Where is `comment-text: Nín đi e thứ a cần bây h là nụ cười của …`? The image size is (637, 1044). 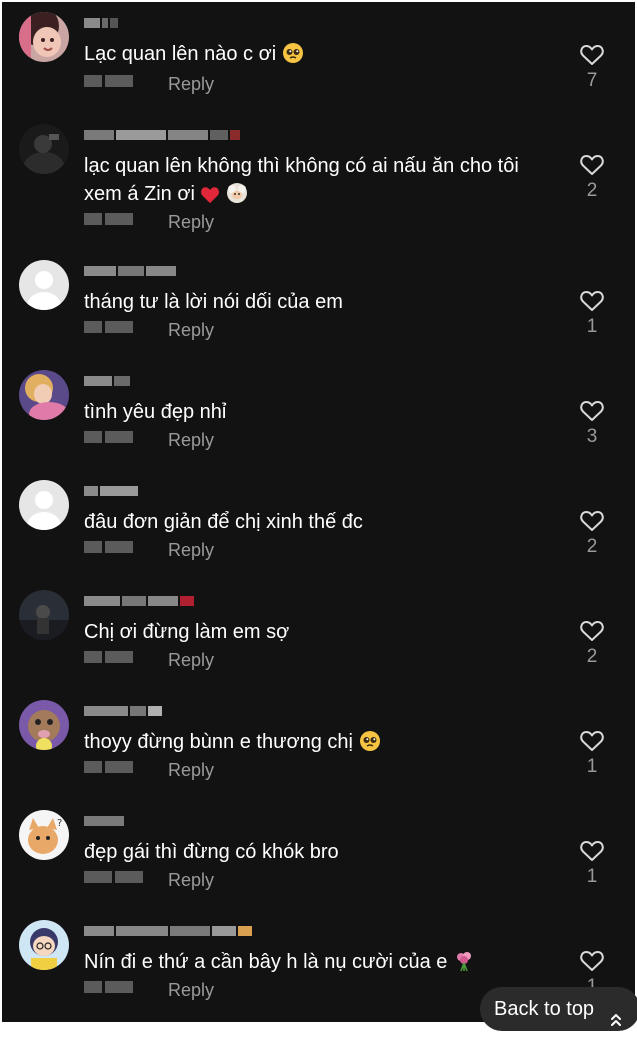
comment-text: Nín đi e thứ a cần bây h là nụ cười của … is located at coordinates (319, 964).